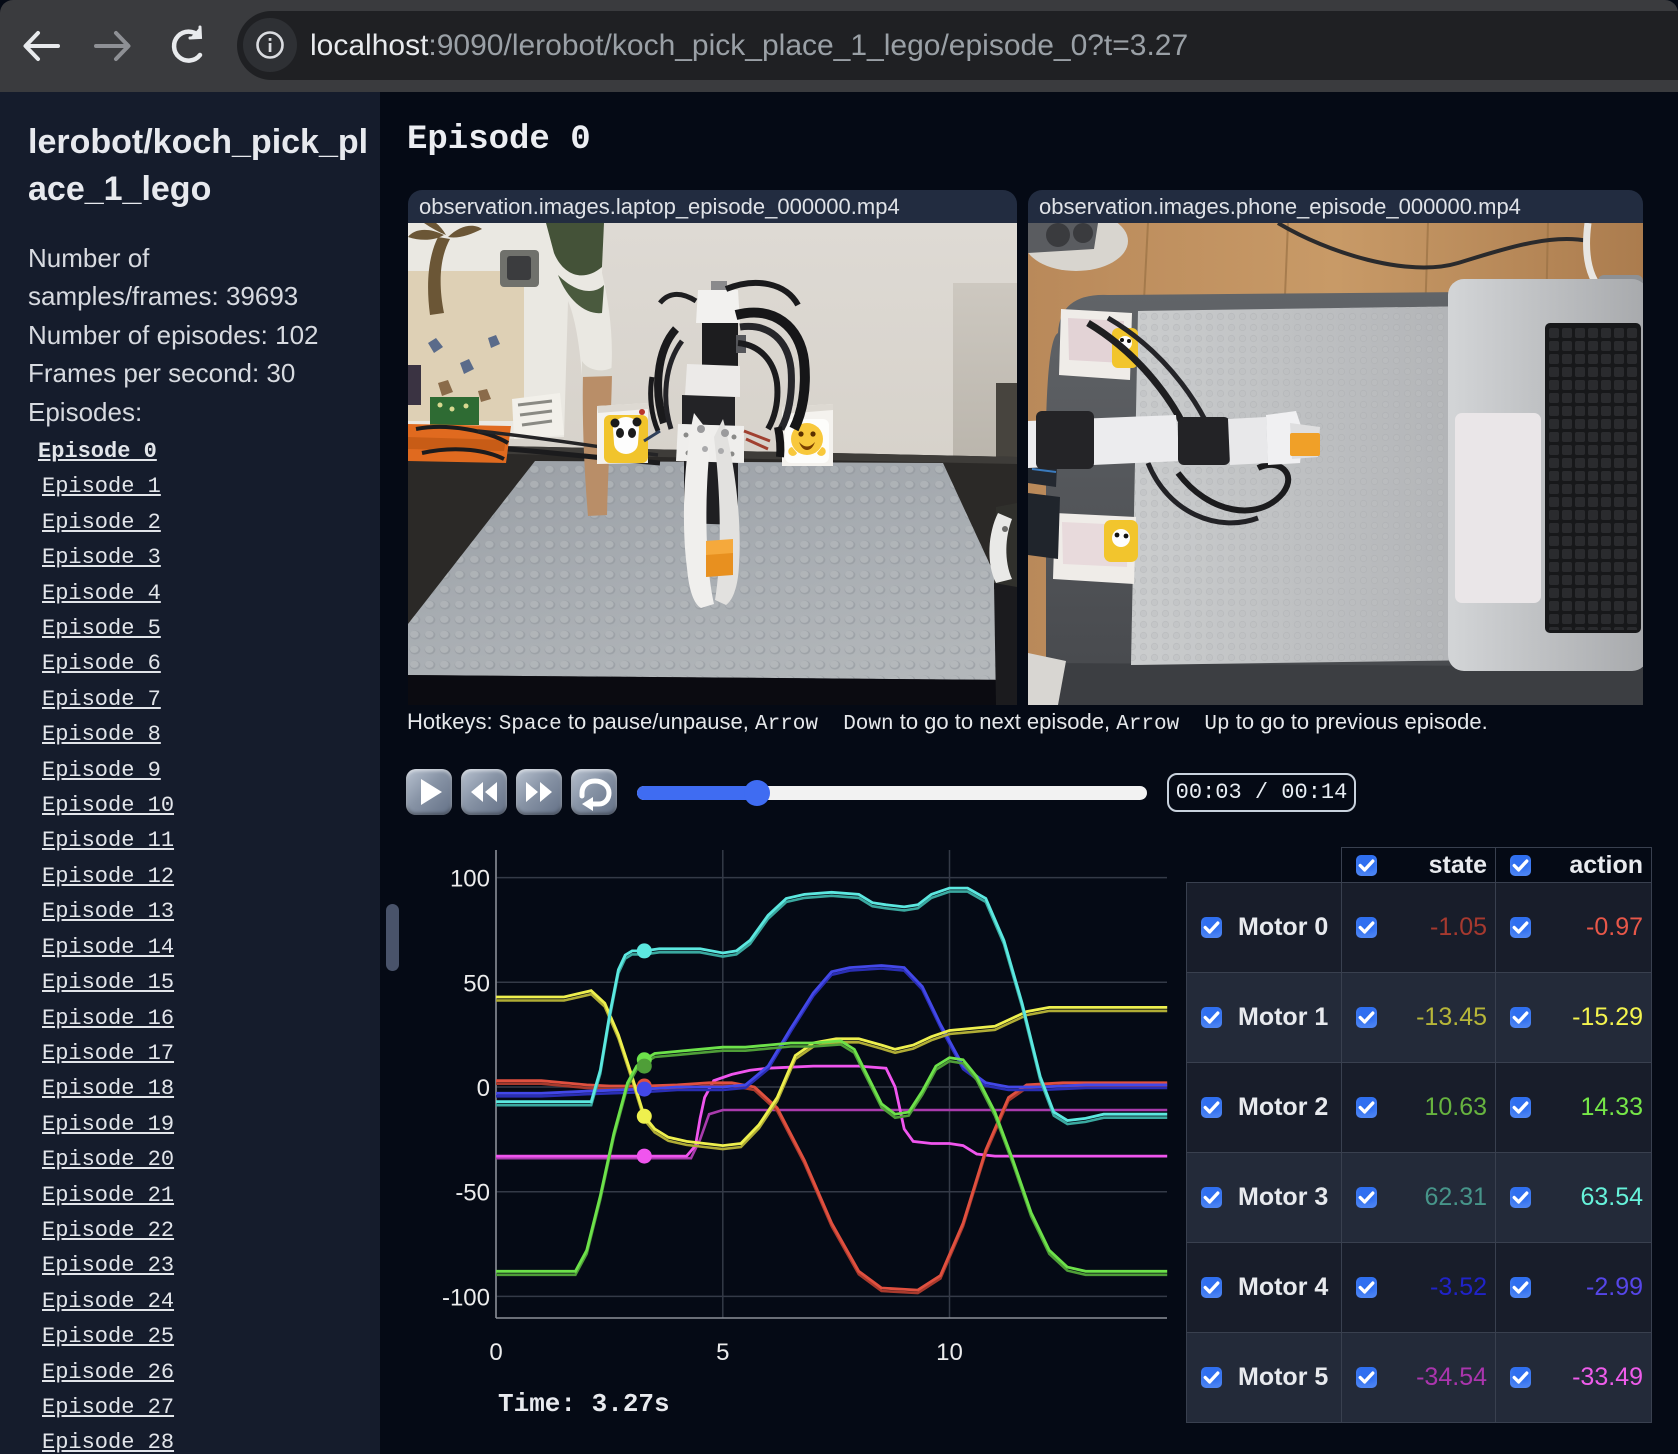  I want to click on svg-text: 5, so click(722, 1352).